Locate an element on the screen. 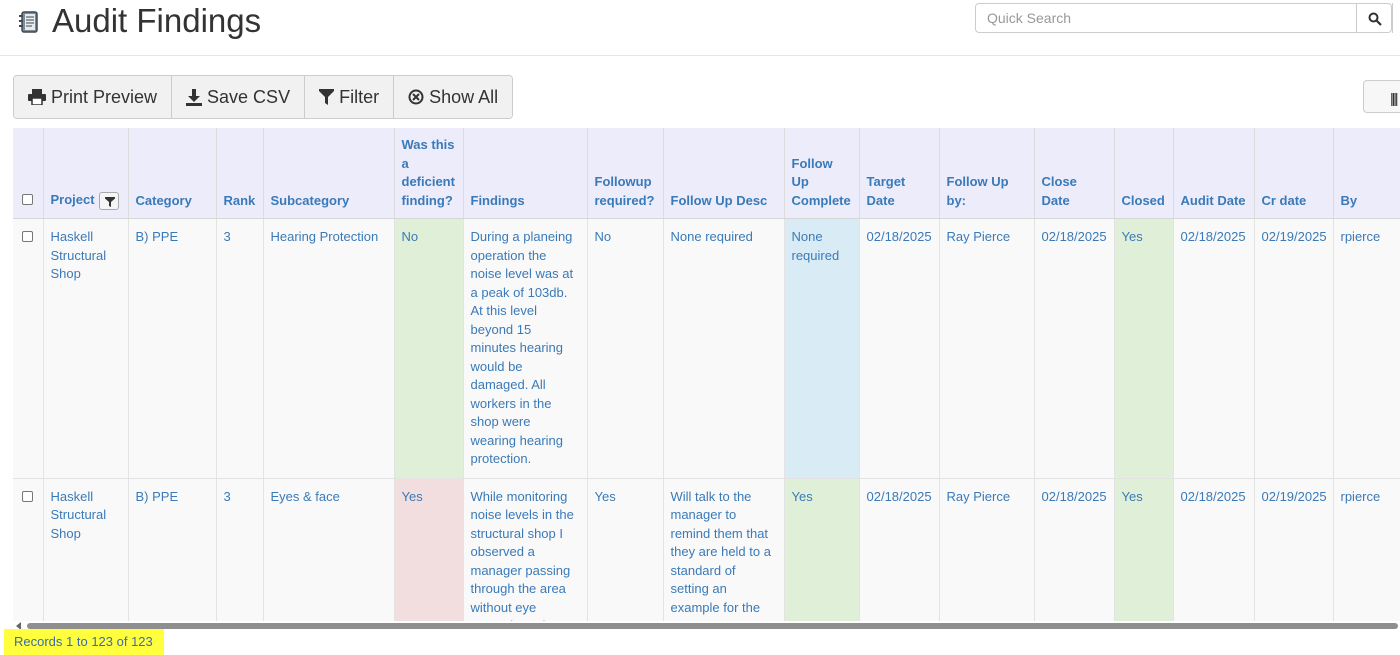  records-count: Records 1 to 123 of 123 is located at coordinates (84, 642).